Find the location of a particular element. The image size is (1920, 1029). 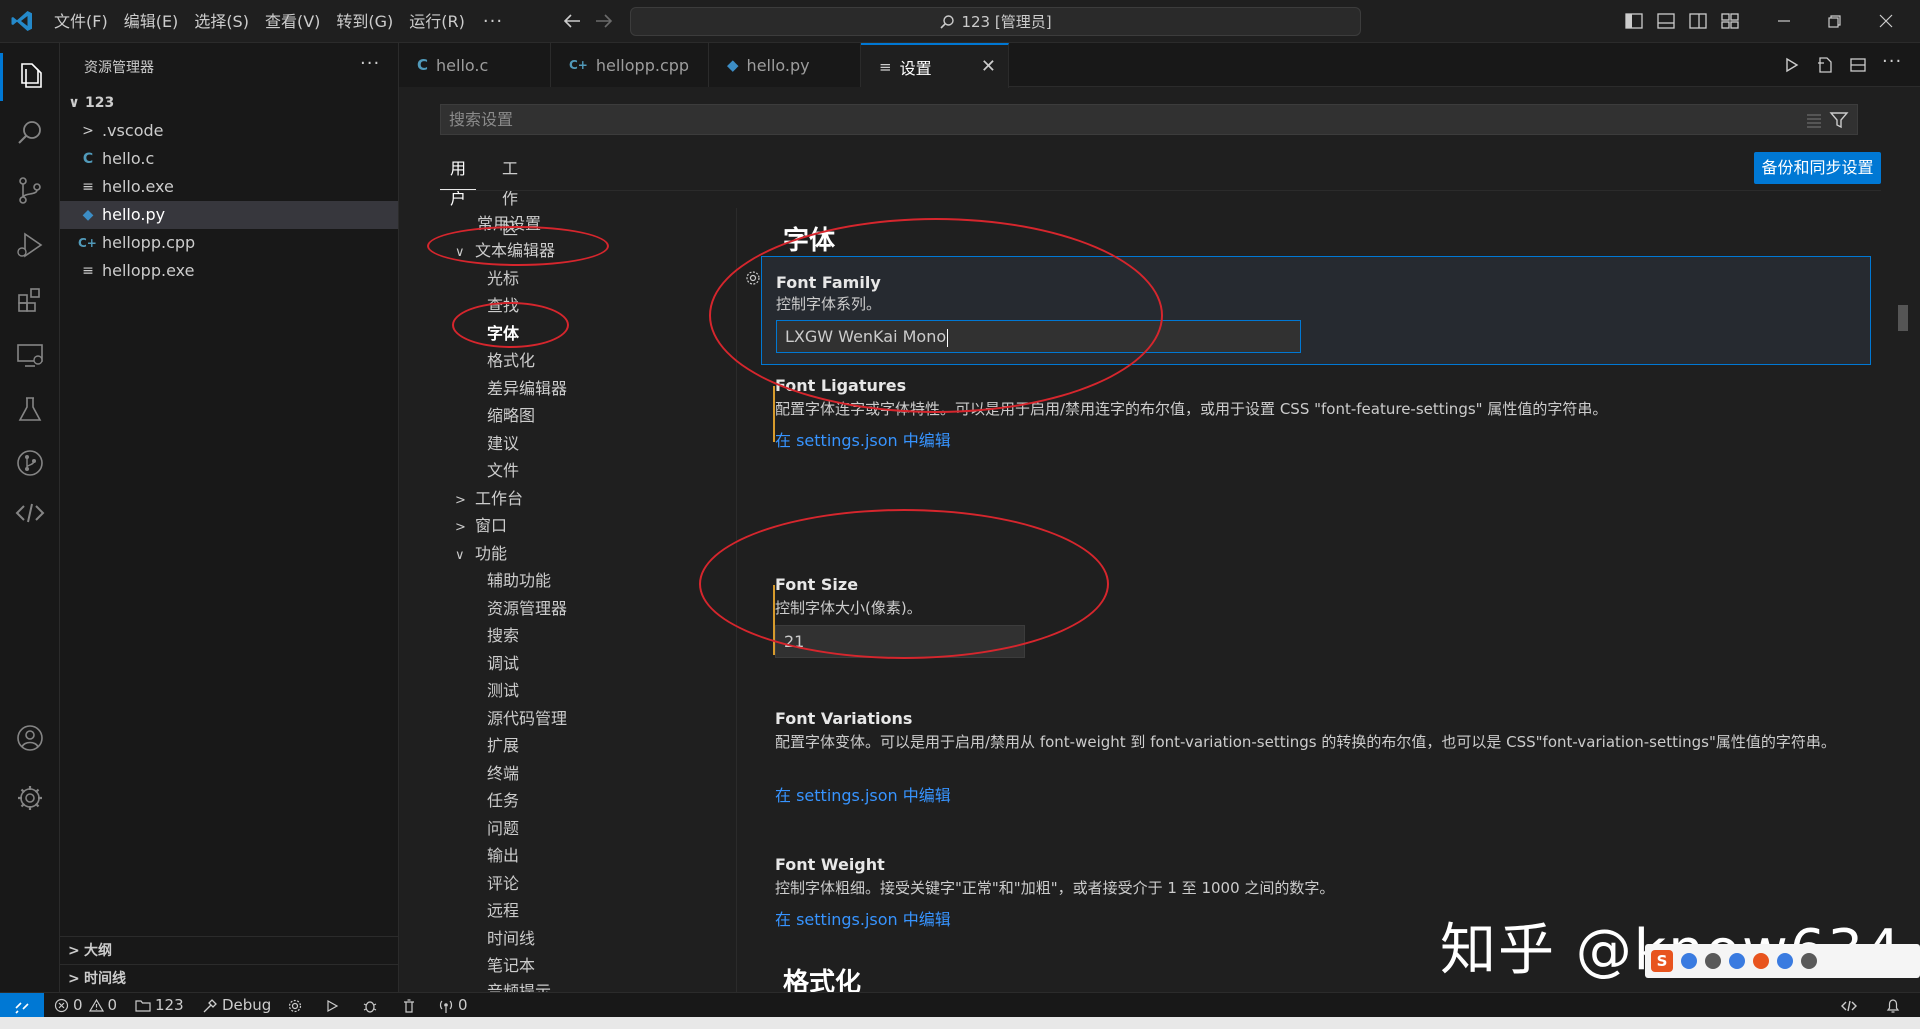

live-preview-status-icon is located at coordinates (1849, 1006).